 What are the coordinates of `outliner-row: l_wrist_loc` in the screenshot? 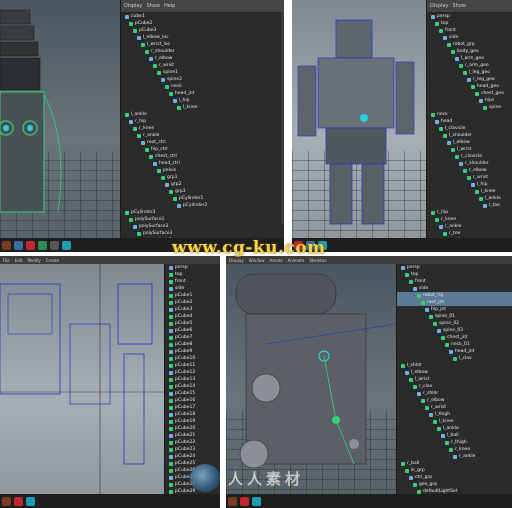 It's located at (202, 44).